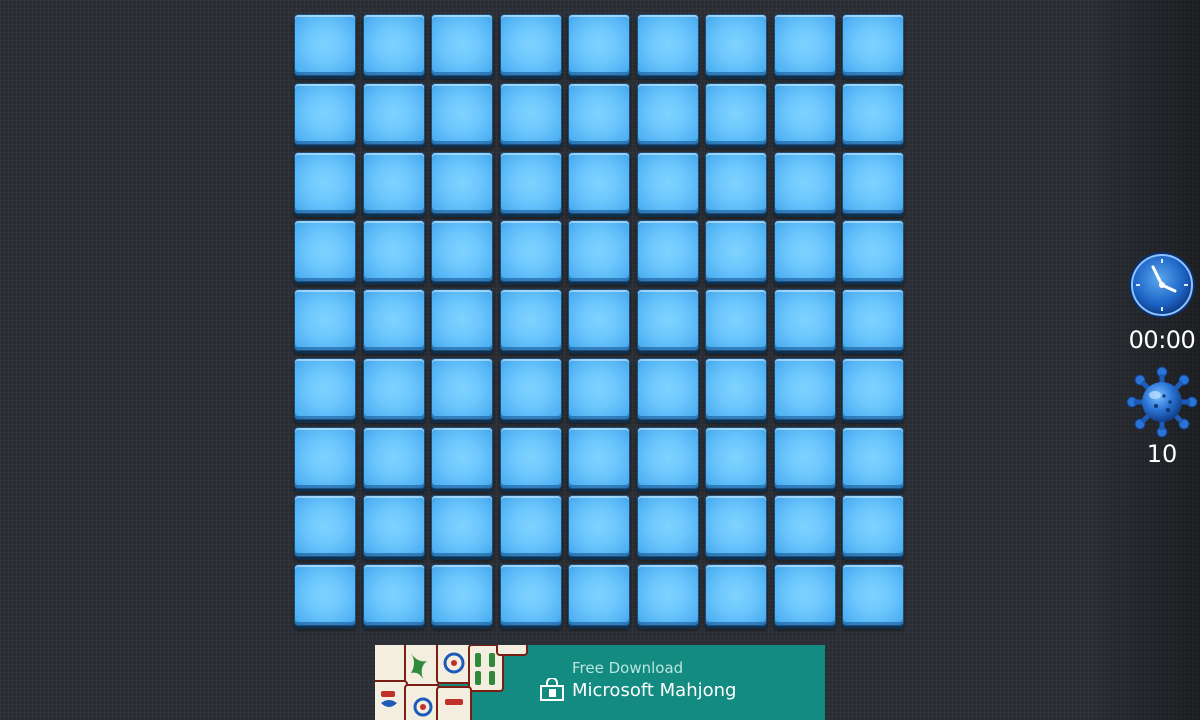 Image resolution: width=1200 pixels, height=720 pixels. What do you see at coordinates (393, 457) in the screenshot?
I see `tile-r7-c2` at bounding box center [393, 457].